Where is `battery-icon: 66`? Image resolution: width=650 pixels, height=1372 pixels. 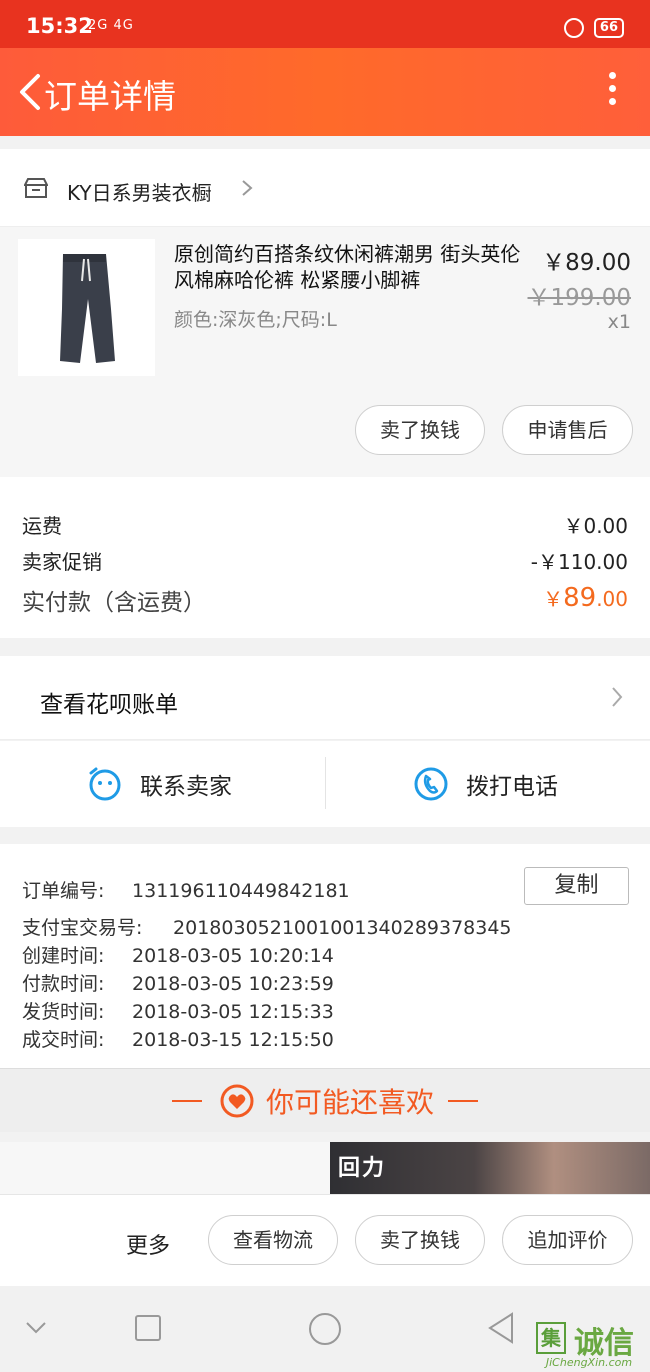
battery-icon: 66 is located at coordinates (608, 28).